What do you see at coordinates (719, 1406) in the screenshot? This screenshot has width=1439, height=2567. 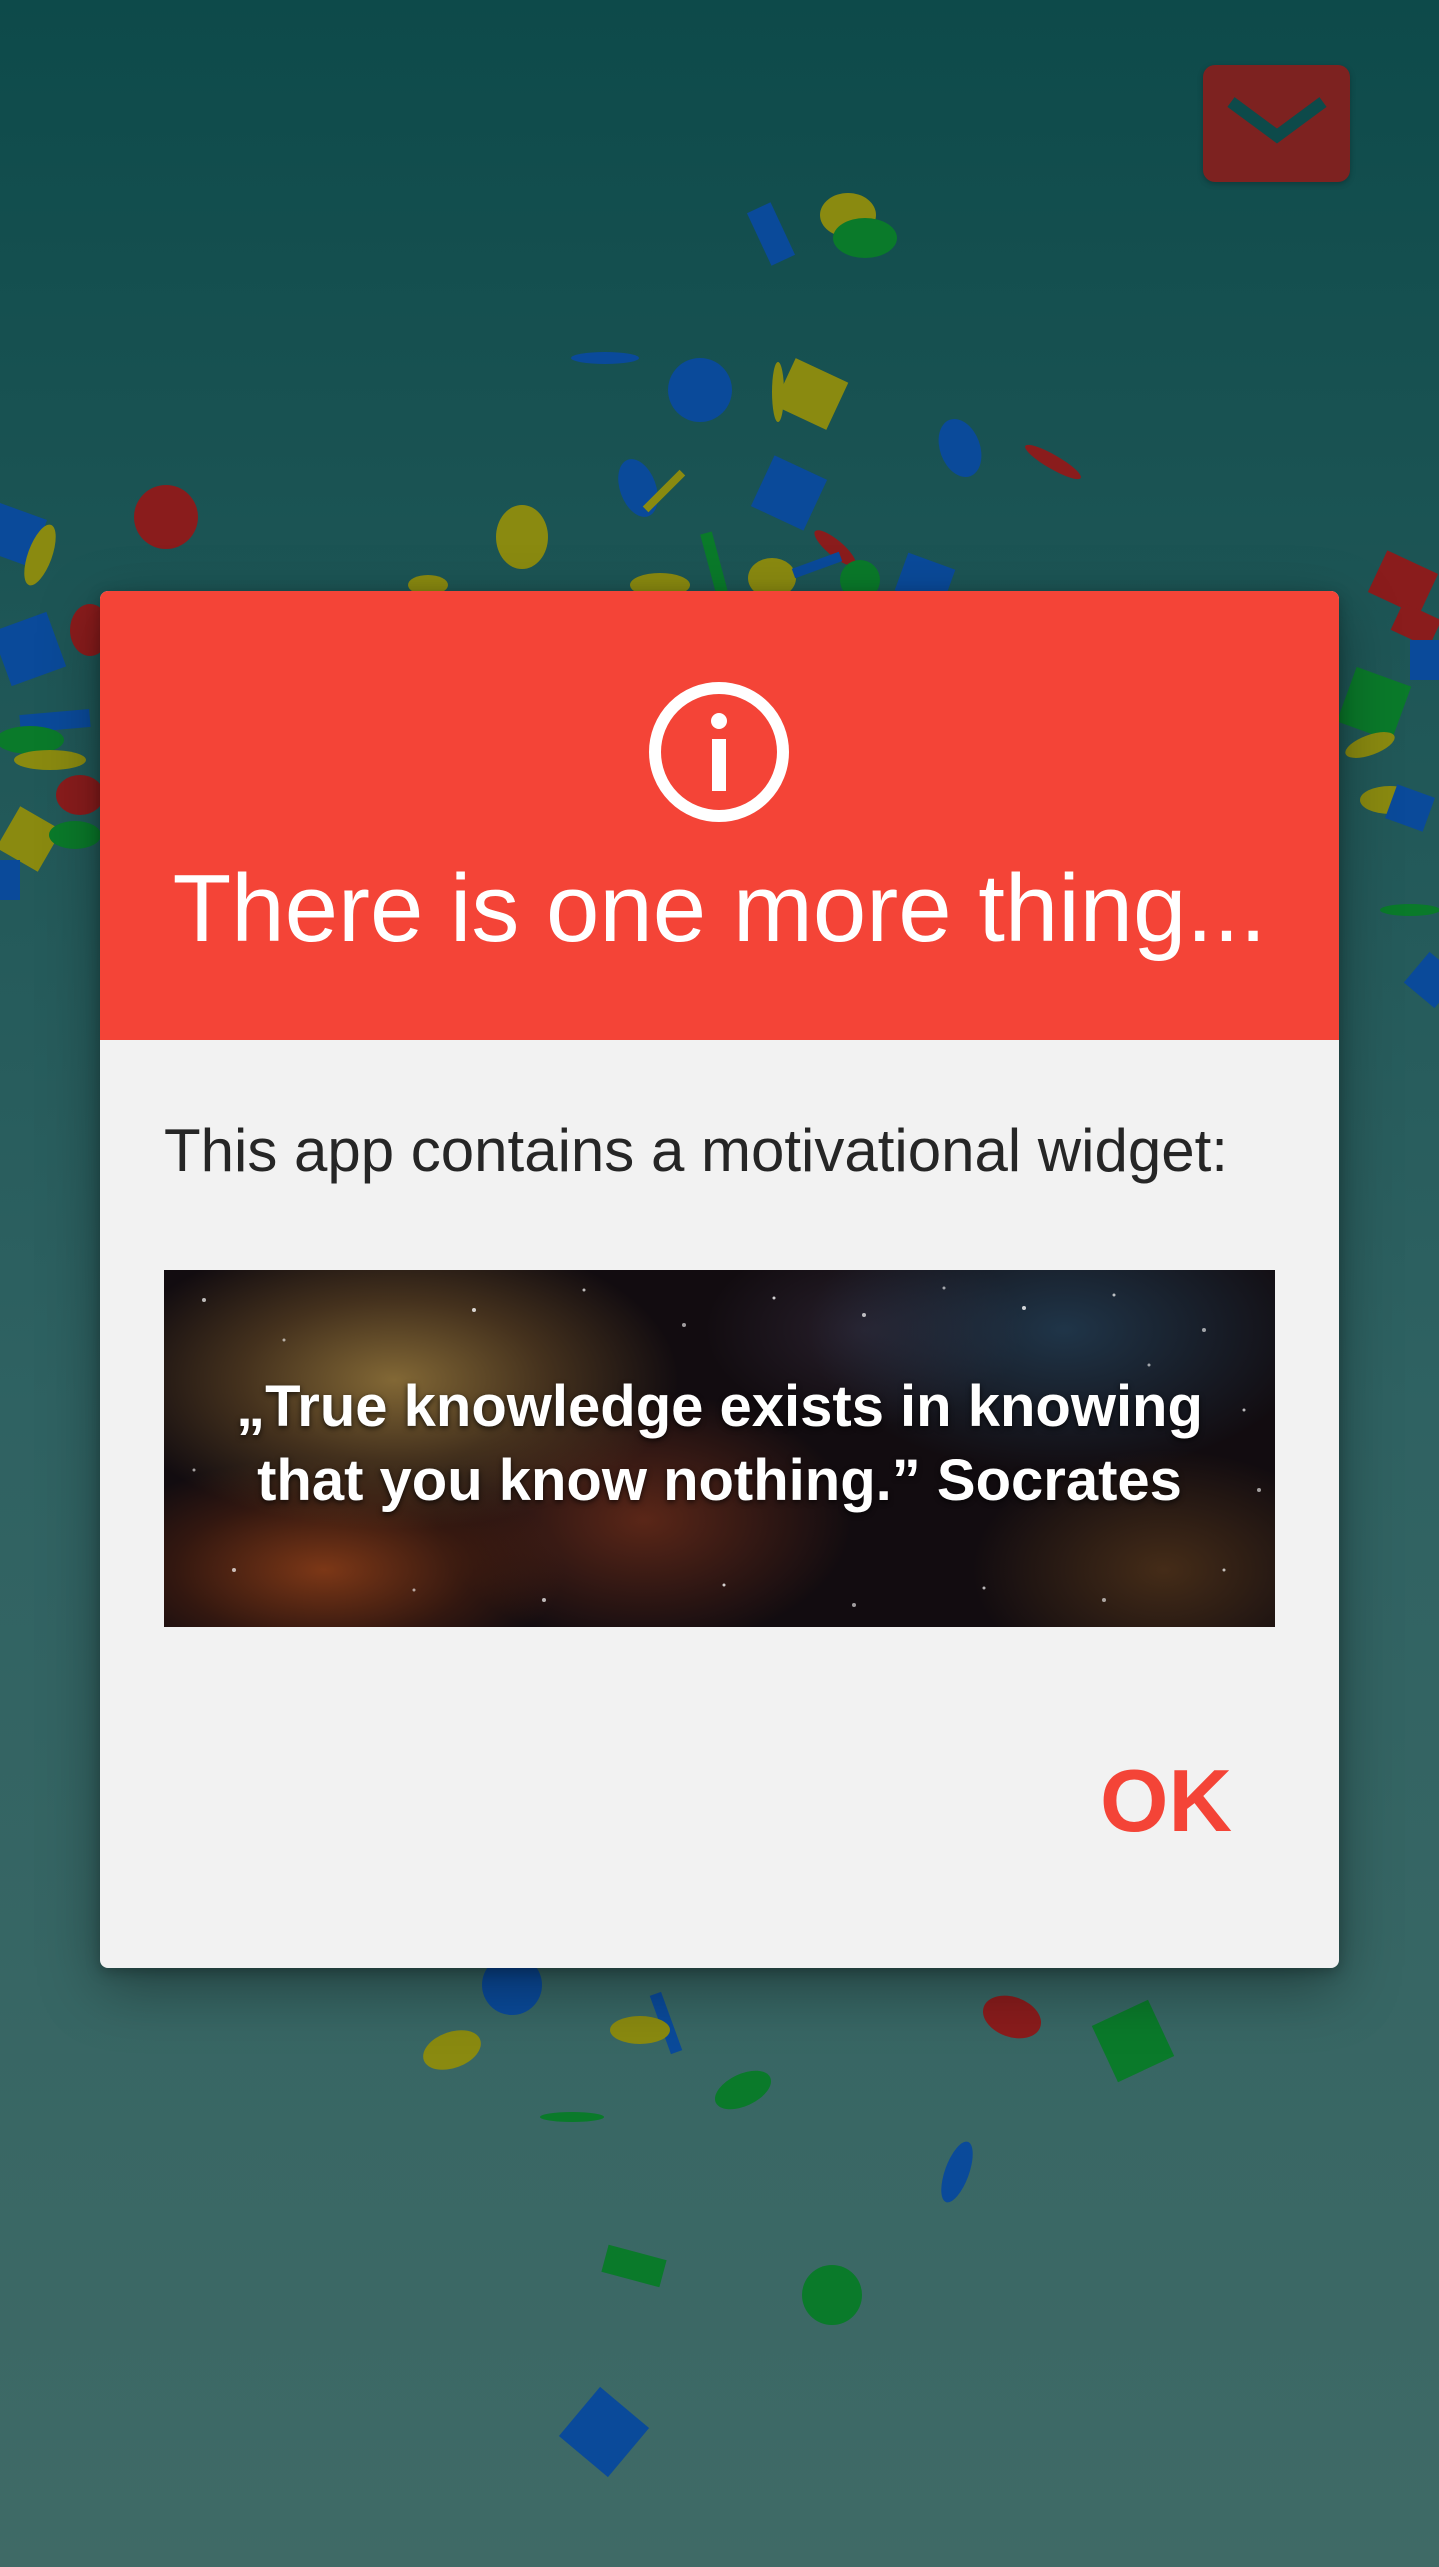 I see `quote-line-1: „True knowledge exists in knowing` at bounding box center [719, 1406].